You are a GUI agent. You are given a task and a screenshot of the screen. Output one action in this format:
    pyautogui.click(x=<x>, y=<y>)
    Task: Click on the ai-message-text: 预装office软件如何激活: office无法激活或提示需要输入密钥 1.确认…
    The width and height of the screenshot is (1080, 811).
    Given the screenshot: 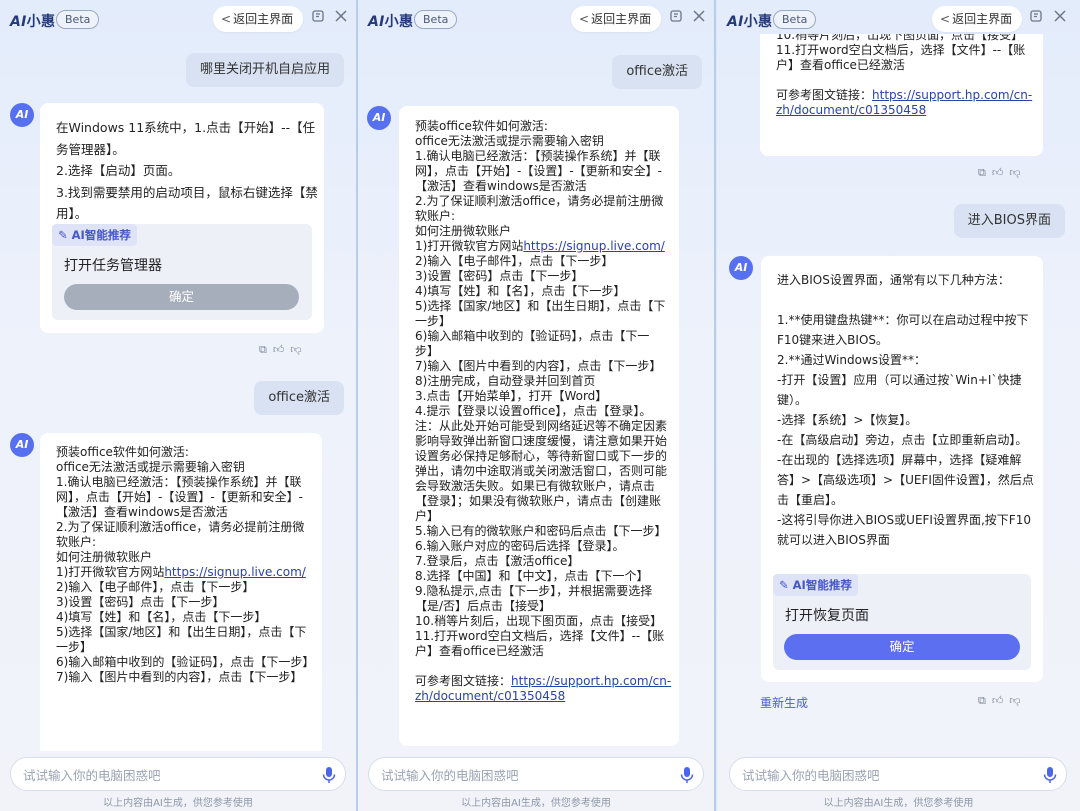 What is the action you would take?
    pyautogui.click(x=185, y=564)
    